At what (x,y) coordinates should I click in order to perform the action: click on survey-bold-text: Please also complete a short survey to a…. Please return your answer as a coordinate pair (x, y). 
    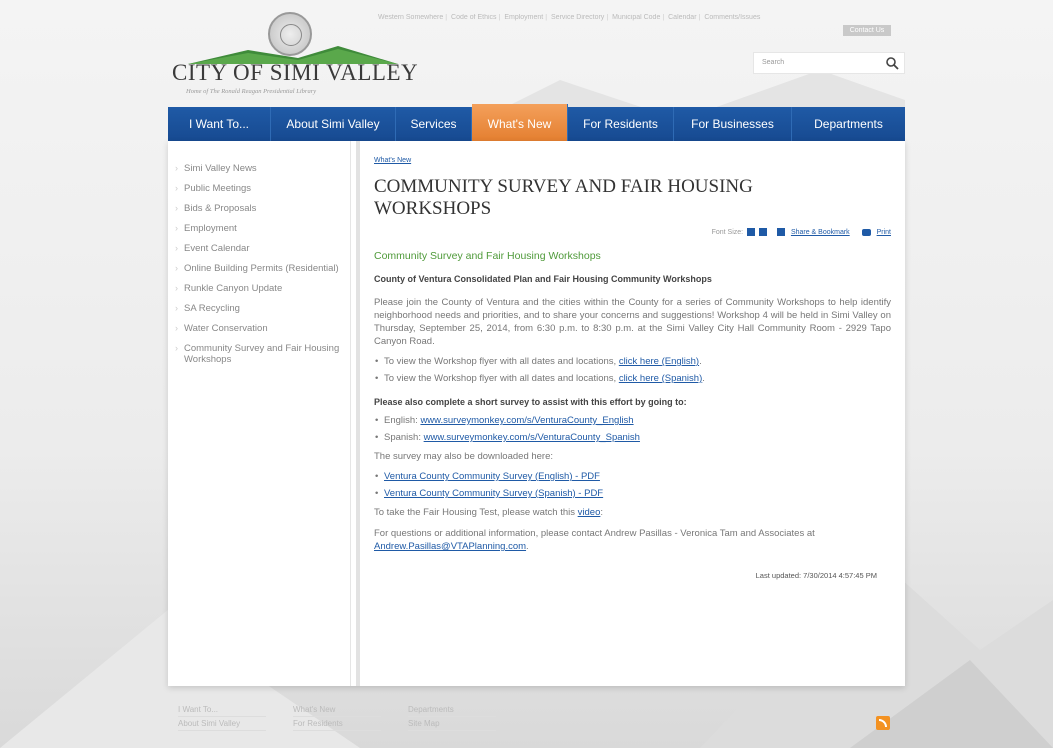
    Looking at the image, I should click on (530, 402).